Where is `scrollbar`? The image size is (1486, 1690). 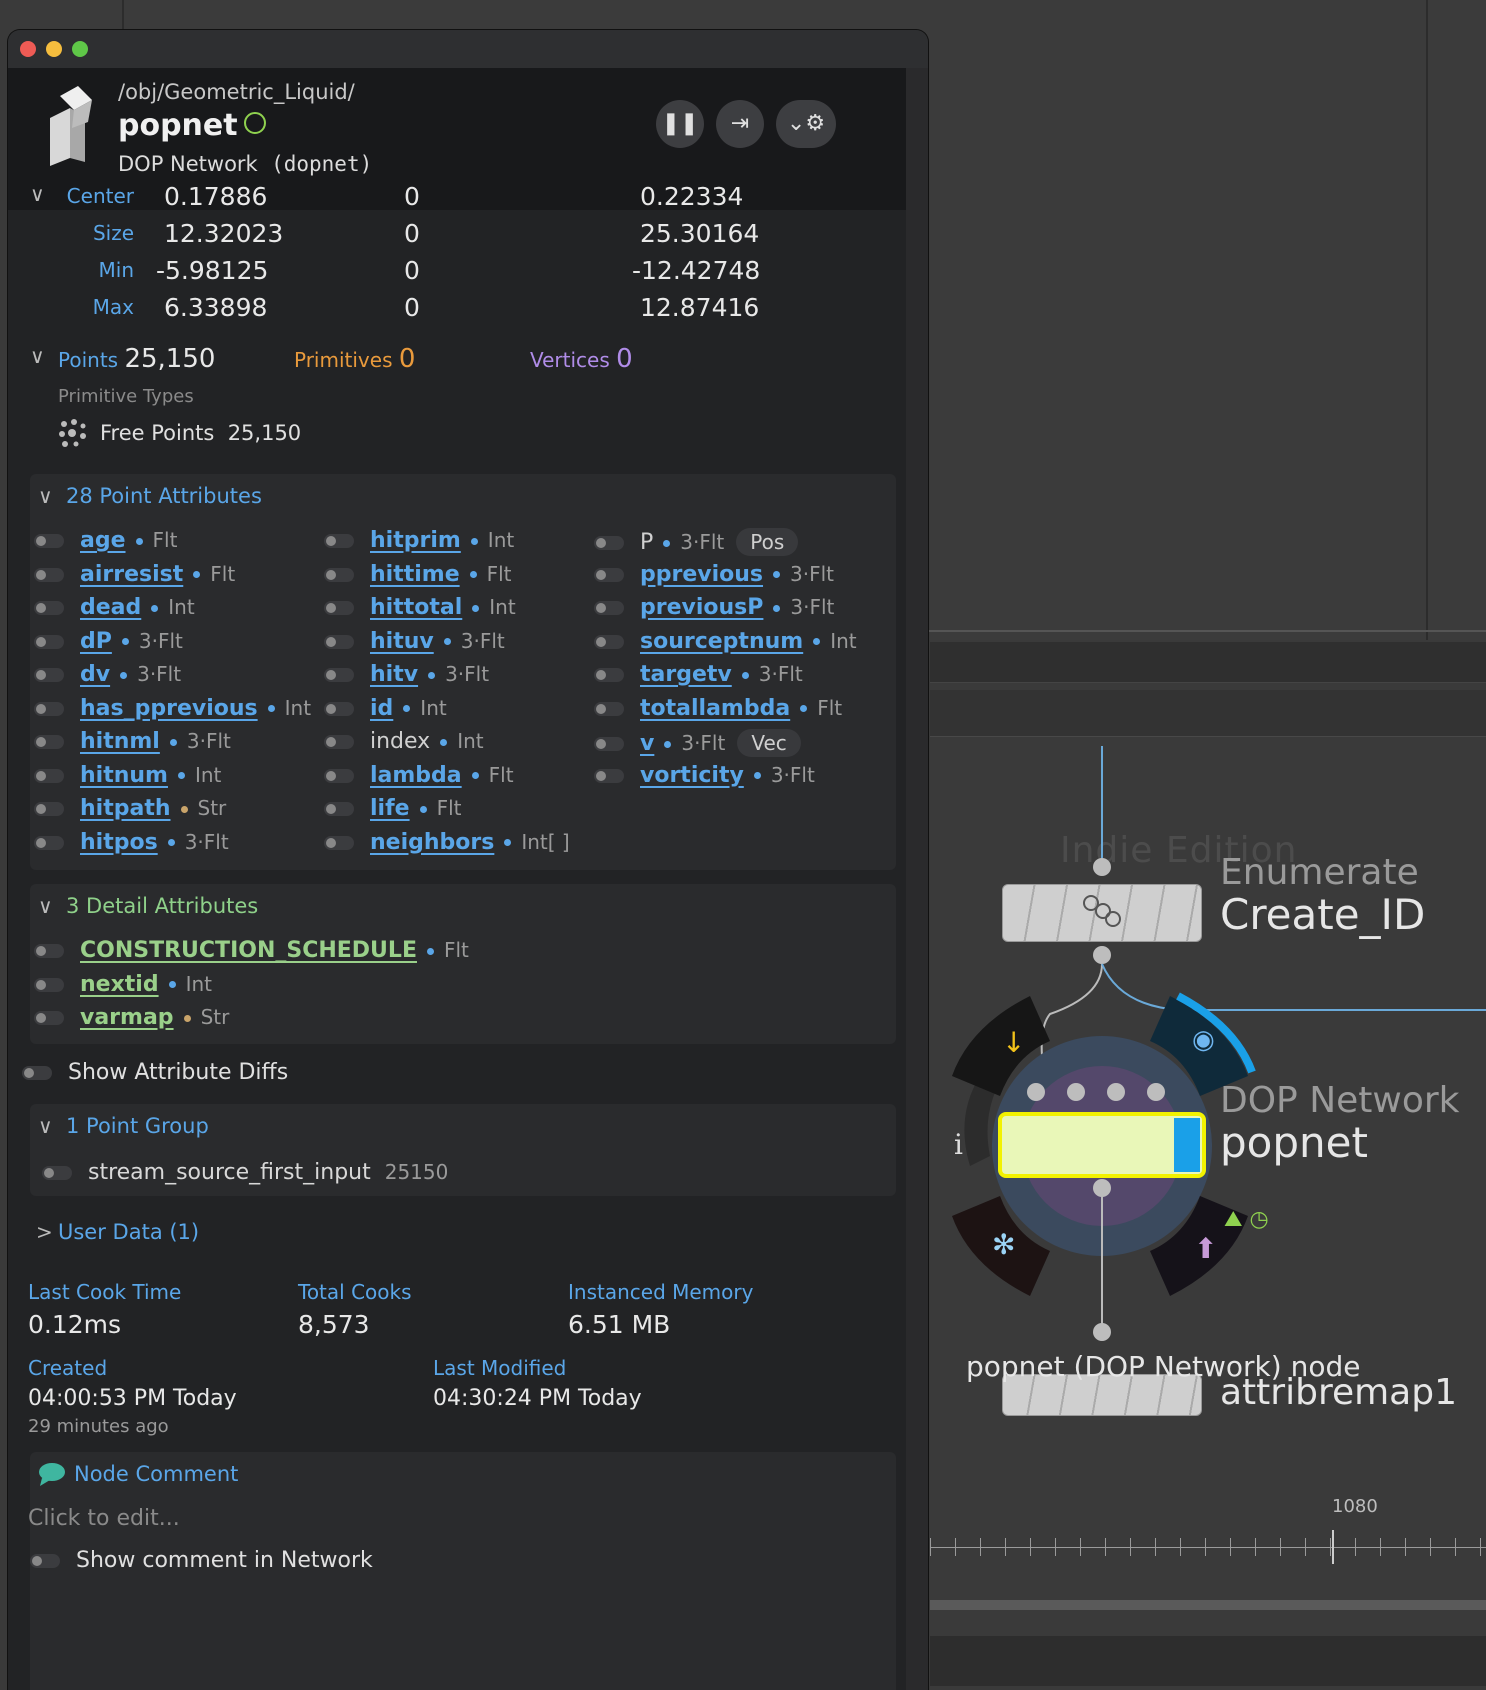 scrollbar is located at coordinates (917, 879).